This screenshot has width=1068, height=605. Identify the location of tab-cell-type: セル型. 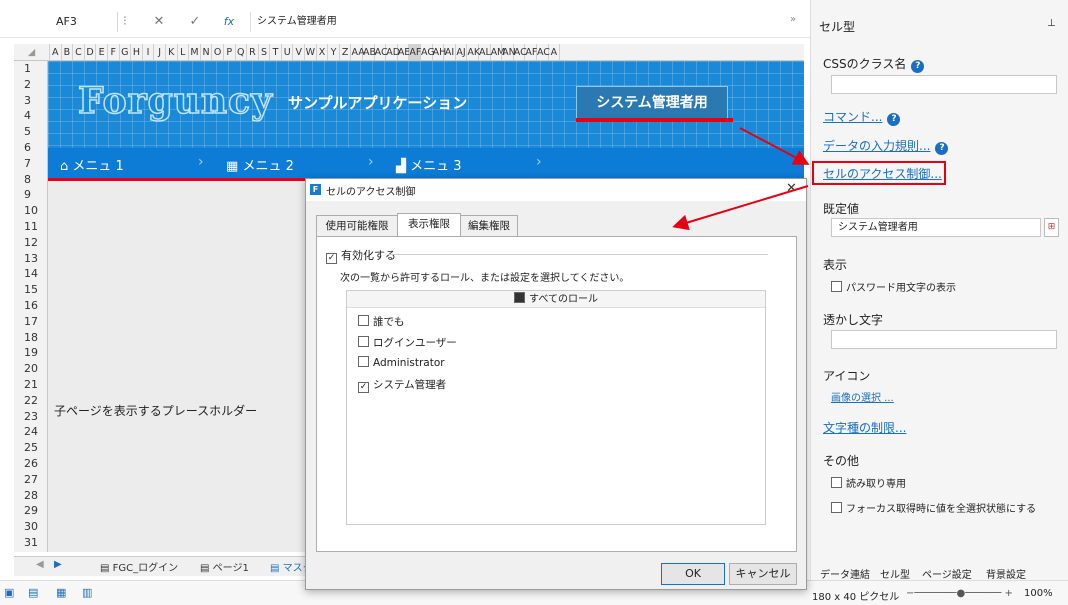
(895, 573).